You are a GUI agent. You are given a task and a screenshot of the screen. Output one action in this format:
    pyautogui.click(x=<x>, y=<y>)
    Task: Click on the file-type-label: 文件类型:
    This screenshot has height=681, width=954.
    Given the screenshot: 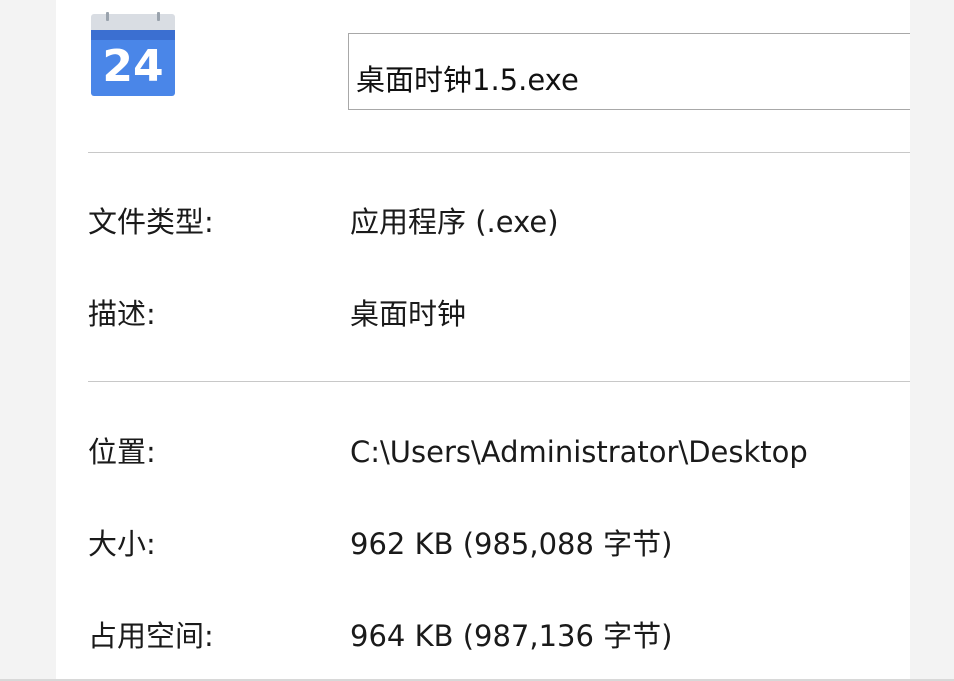 What is the action you would take?
    pyautogui.click(x=151, y=222)
    